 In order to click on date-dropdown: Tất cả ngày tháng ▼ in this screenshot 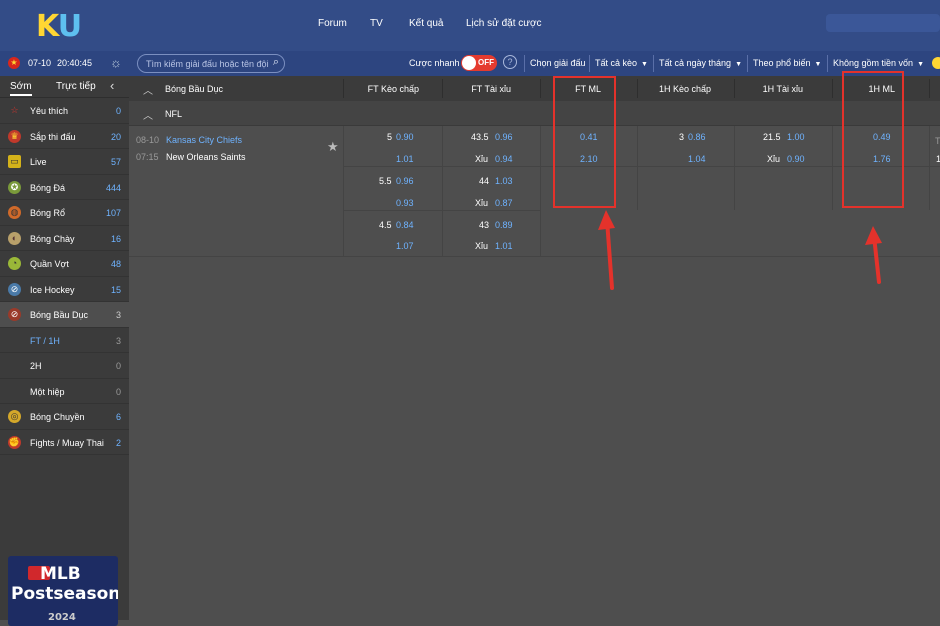, I will do `click(700, 63)`.